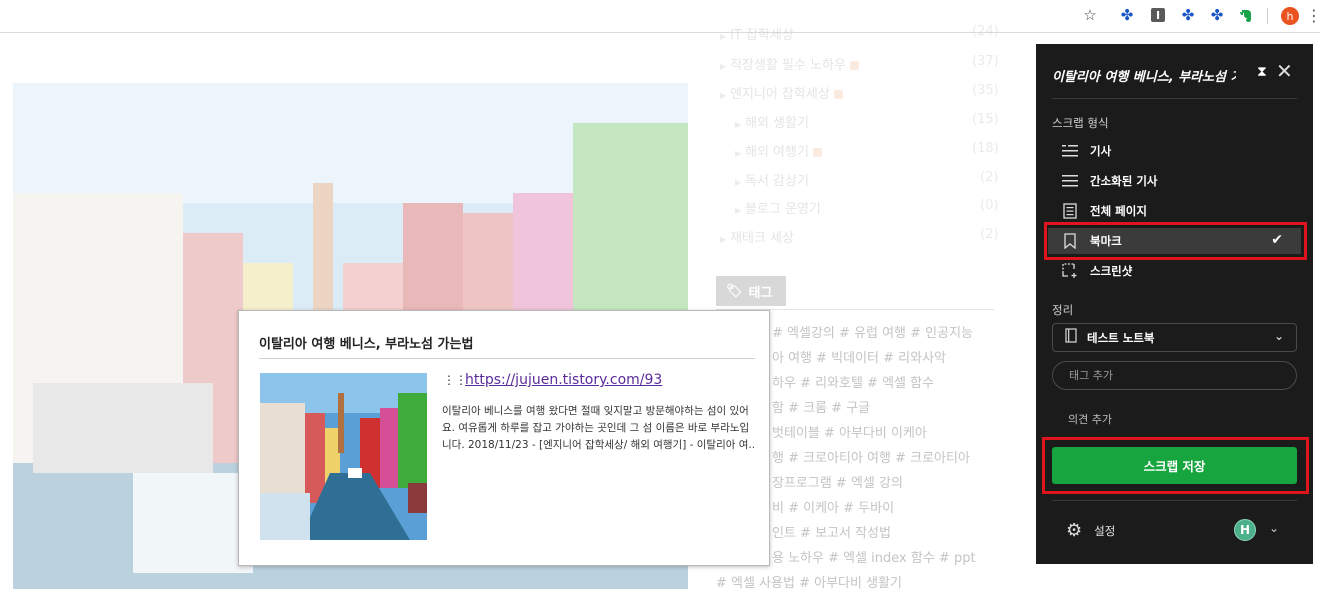  What do you see at coordinates (821, 406) in the screenshot?
I see `tag-row: 함 # 크롬 # 구글` at bounding box center [821, 406].